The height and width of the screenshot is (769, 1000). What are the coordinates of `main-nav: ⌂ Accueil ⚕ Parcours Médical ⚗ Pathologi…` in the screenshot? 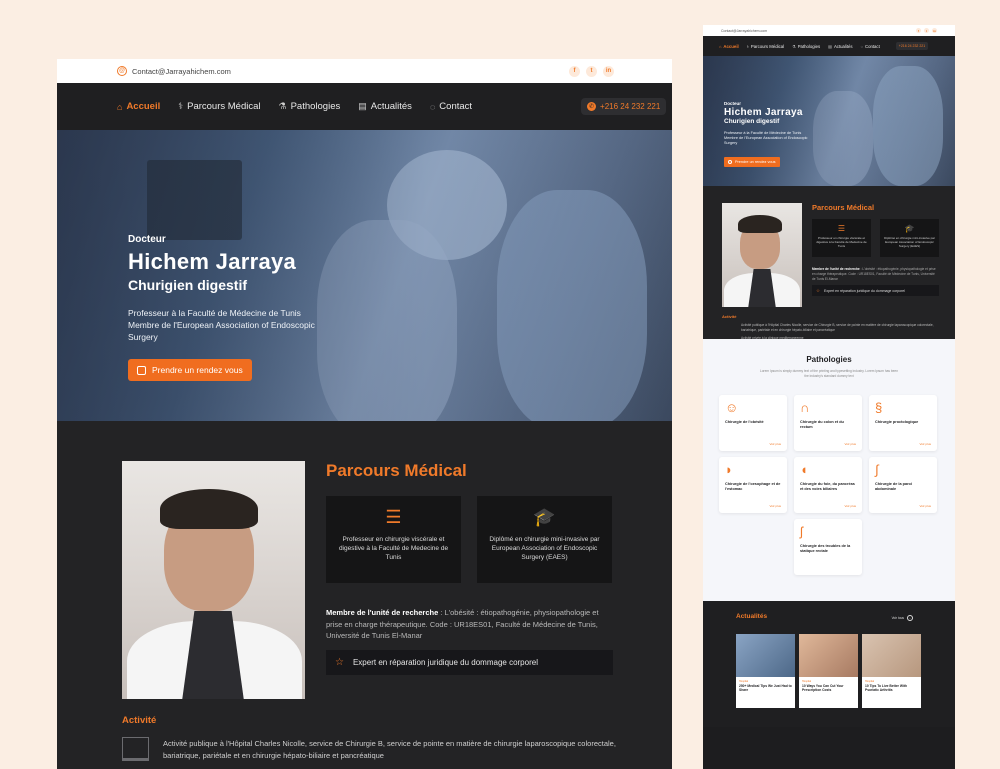 It's located at (364, 106).